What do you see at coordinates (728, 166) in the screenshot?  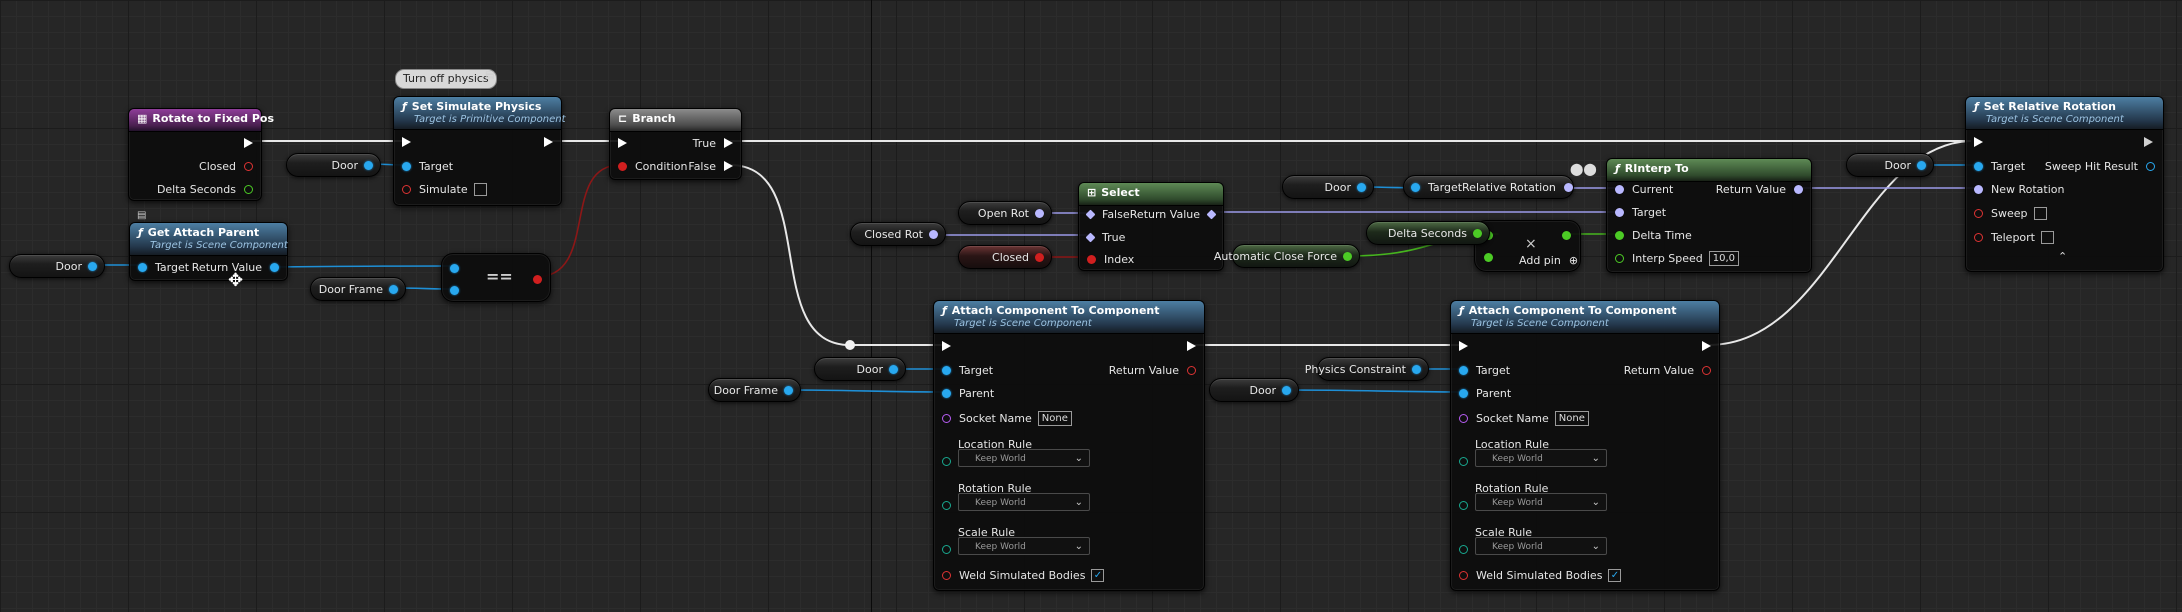 I see `false-exec-pin` at bounding box center [728, 166].